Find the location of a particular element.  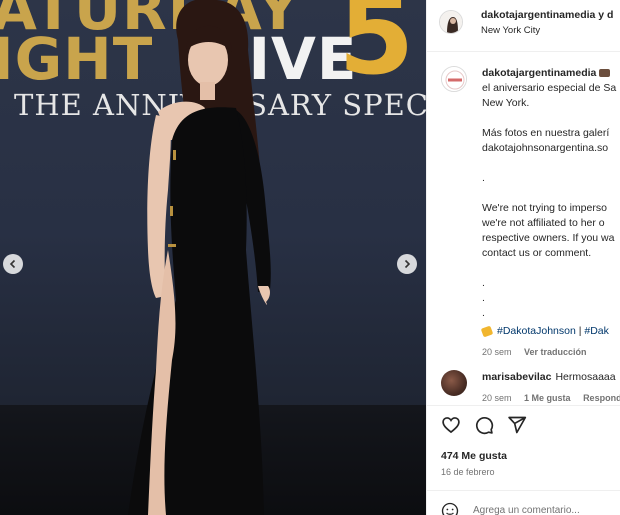

post-header: dakotajargentinamedia y d New York City is located at coordinates (523, 26).